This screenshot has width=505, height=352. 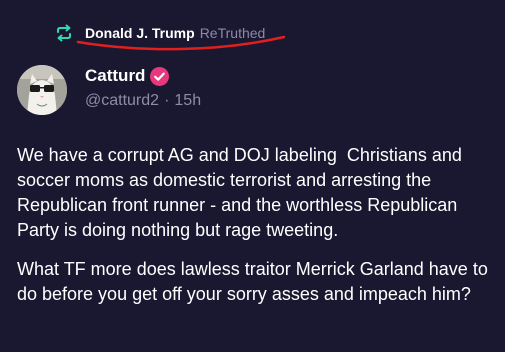 What do you see at coordinates (122, 101) in the screenshot?
I see `author-handle: @catturd2` at bounding box center [122, 101].